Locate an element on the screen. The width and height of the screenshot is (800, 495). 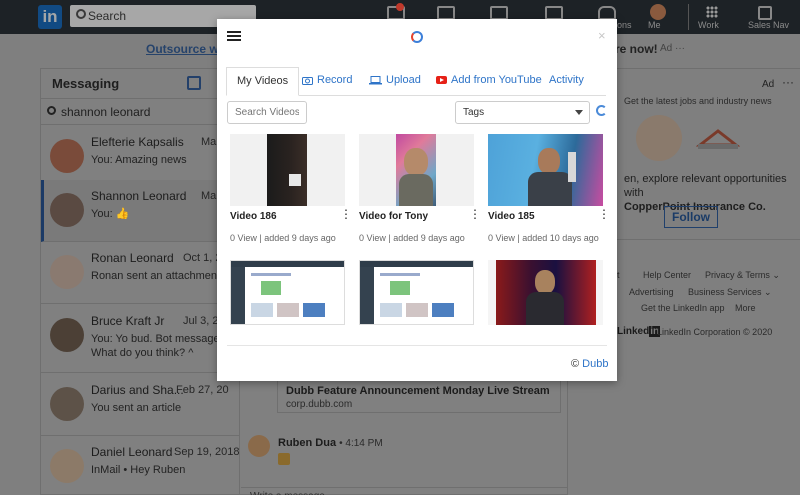
notification-badge is located at coordinates (400, 7).